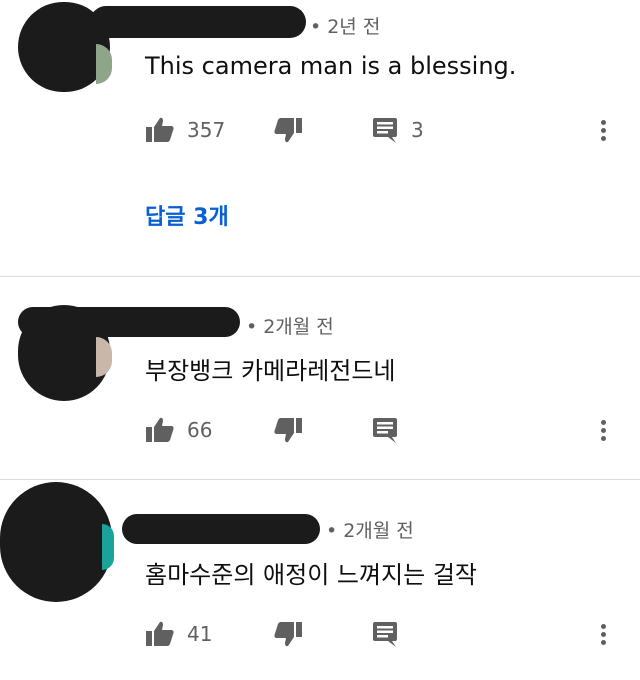 This screenshot has width=640, height=680. Describe the element at coordinates (200, 430) in the screenshot. I see `like-count: 66` at that location.